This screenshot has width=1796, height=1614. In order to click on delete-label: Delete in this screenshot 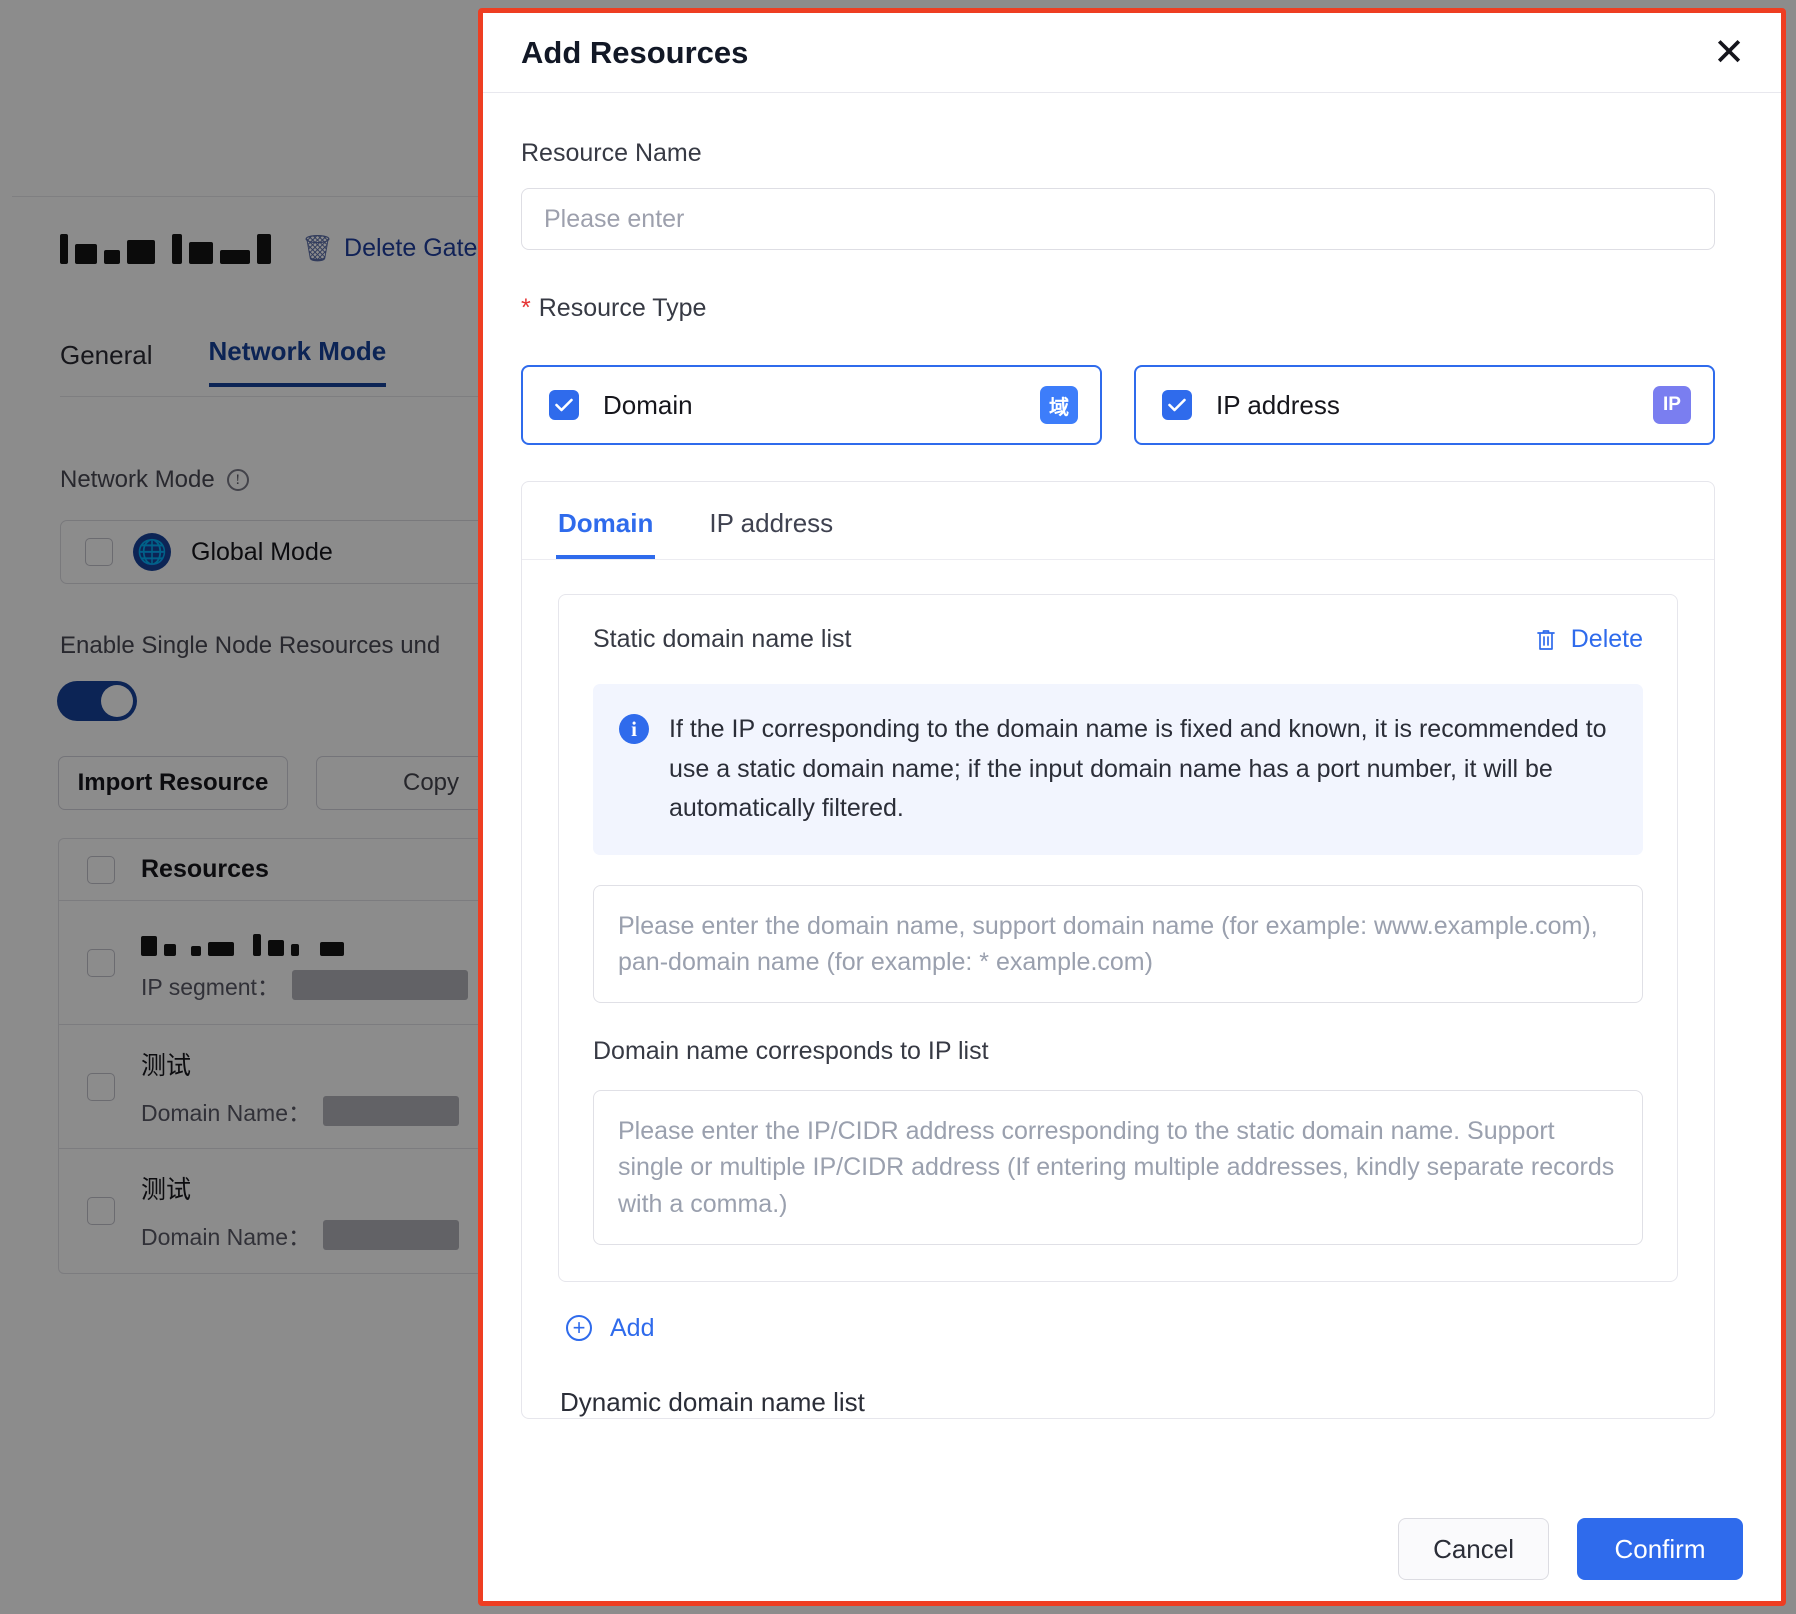, I will do `click(1606, 639)`.